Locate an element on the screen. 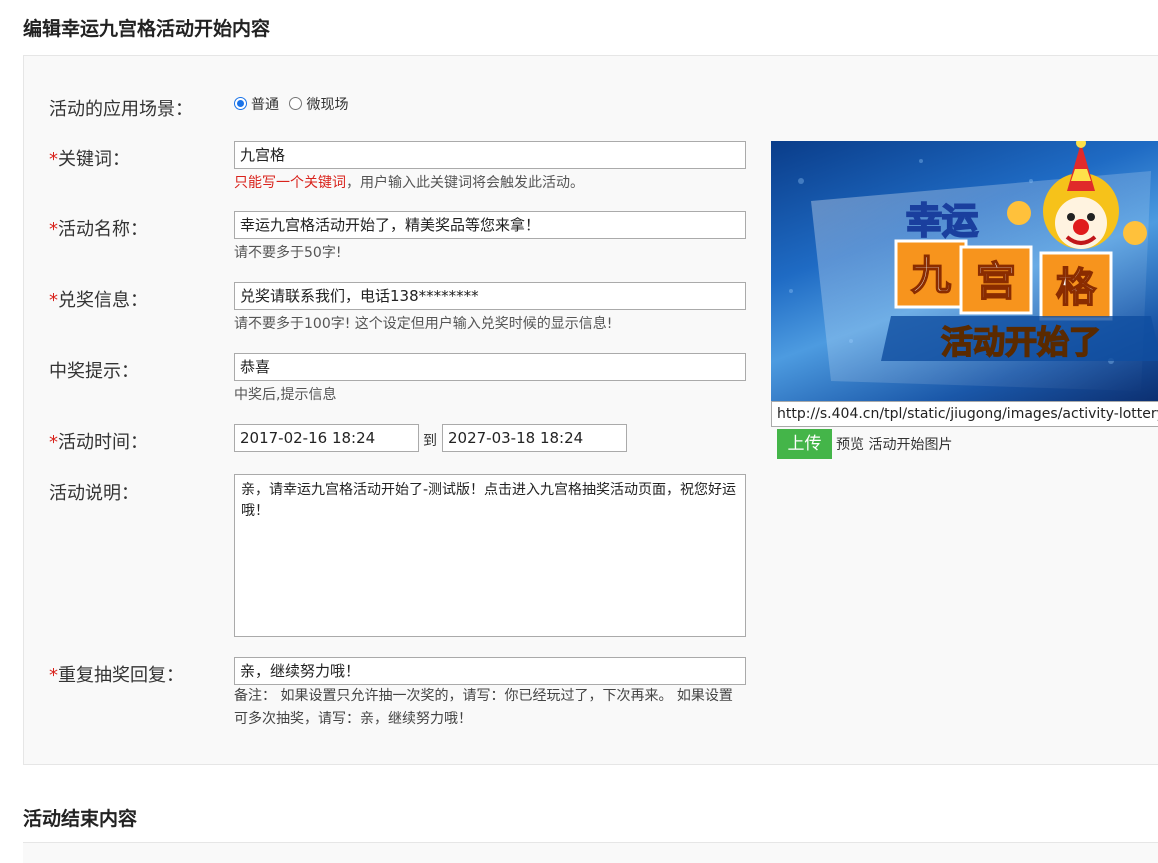  activity-name-hint: 请不要多于50字! is located at coordinates (288, 253).